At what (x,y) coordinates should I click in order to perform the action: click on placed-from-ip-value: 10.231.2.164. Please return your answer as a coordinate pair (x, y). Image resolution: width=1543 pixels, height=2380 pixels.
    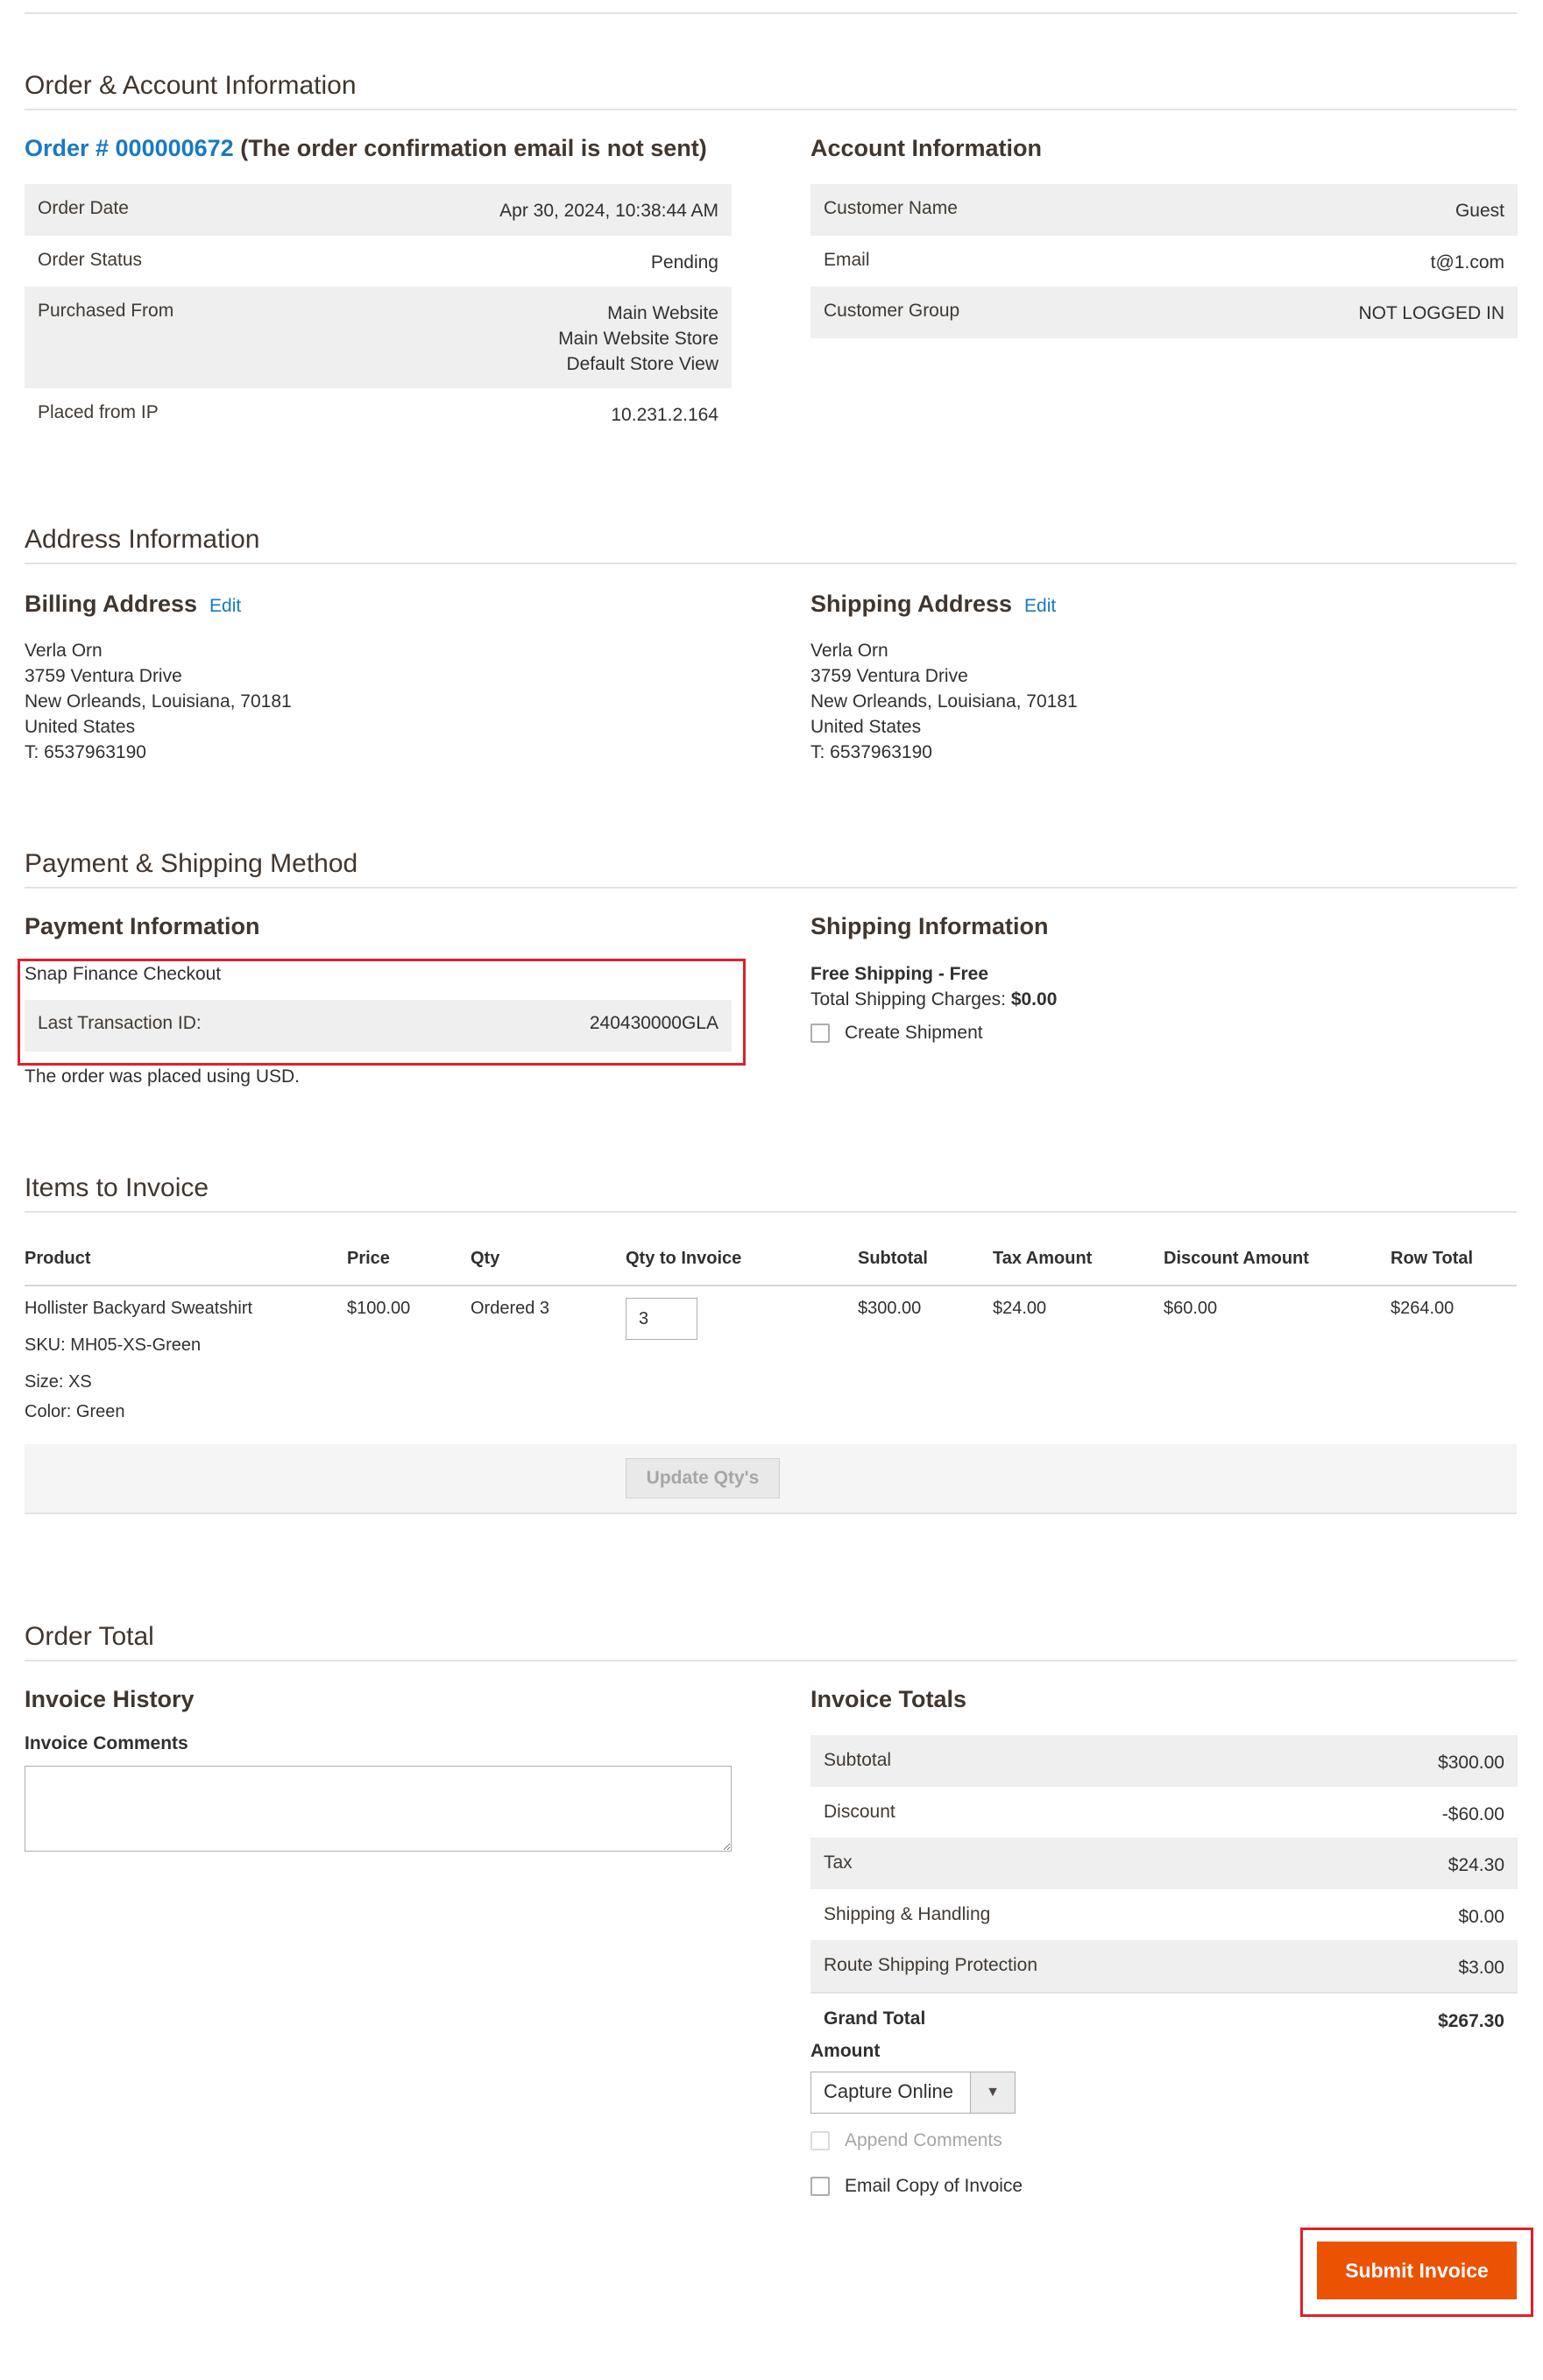
    Looking at the image, I should click on (664, 415).